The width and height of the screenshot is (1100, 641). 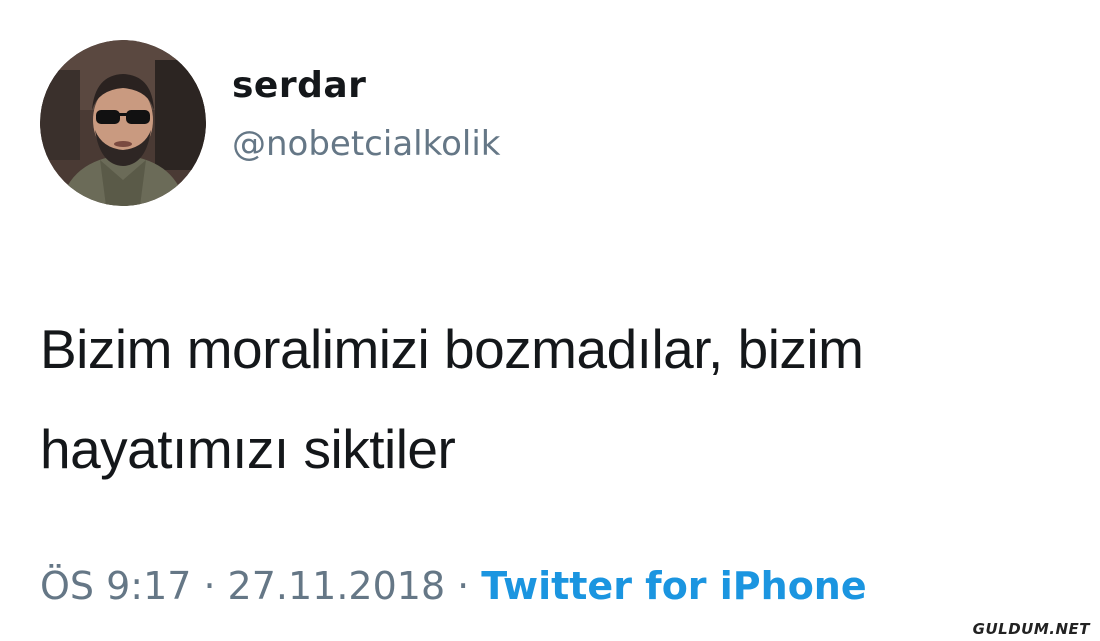 I want to click on avatar-photo, so click(x=123, y=123).